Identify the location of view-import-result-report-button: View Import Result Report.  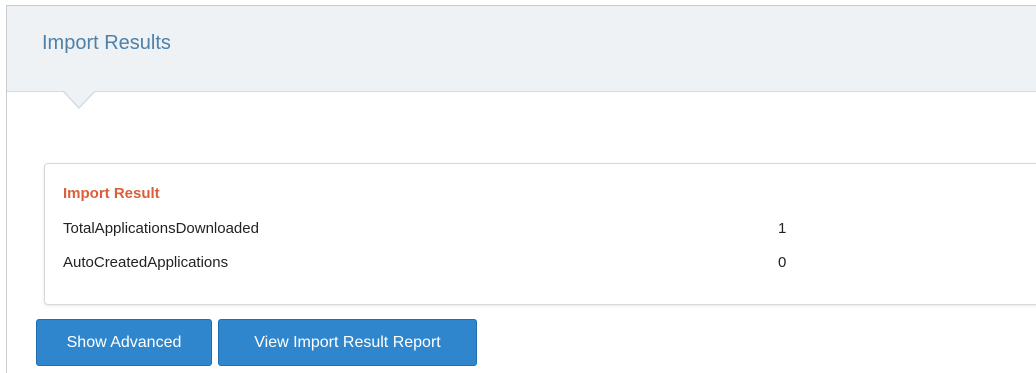
(347, 342).